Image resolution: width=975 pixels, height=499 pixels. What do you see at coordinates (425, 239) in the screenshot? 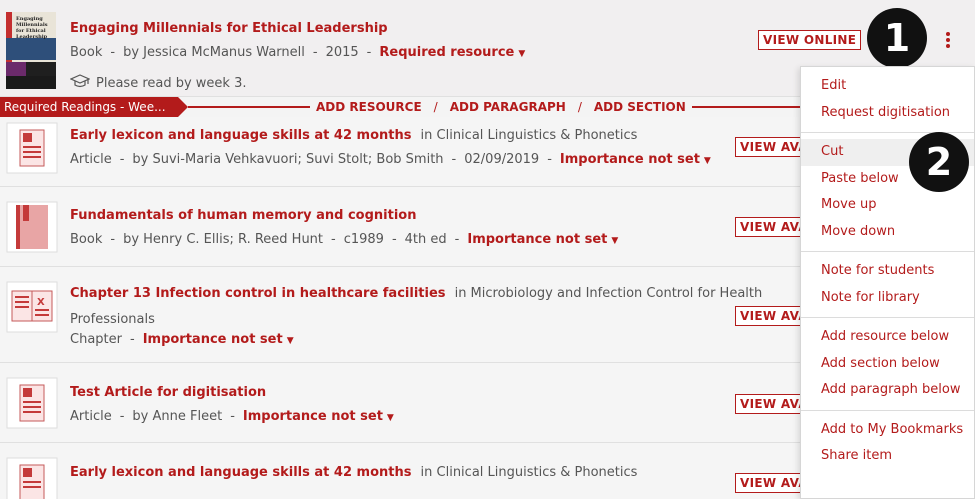
I see `resource-edition: 4th ed` at bounding box center [425, 239].